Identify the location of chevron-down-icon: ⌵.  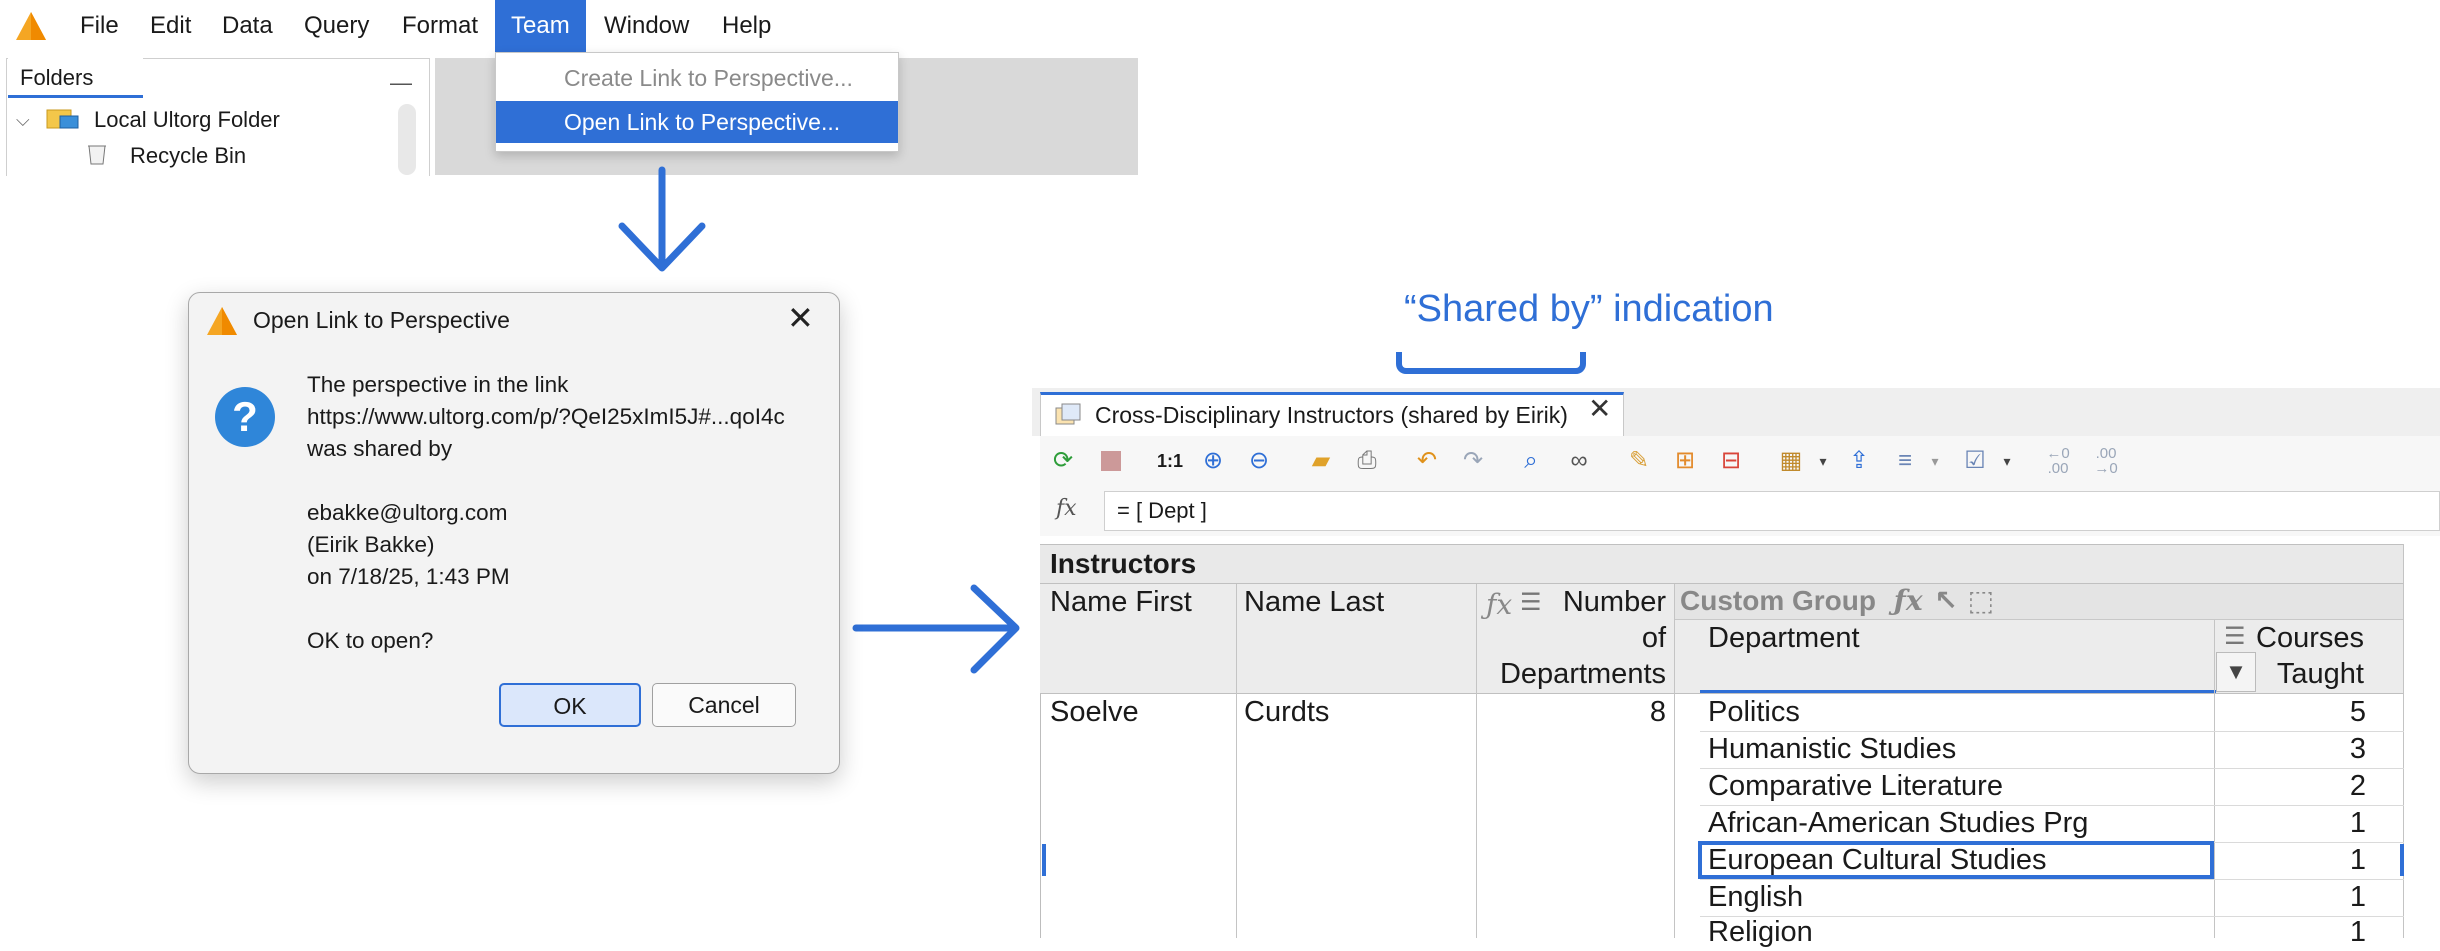
(23, 120).